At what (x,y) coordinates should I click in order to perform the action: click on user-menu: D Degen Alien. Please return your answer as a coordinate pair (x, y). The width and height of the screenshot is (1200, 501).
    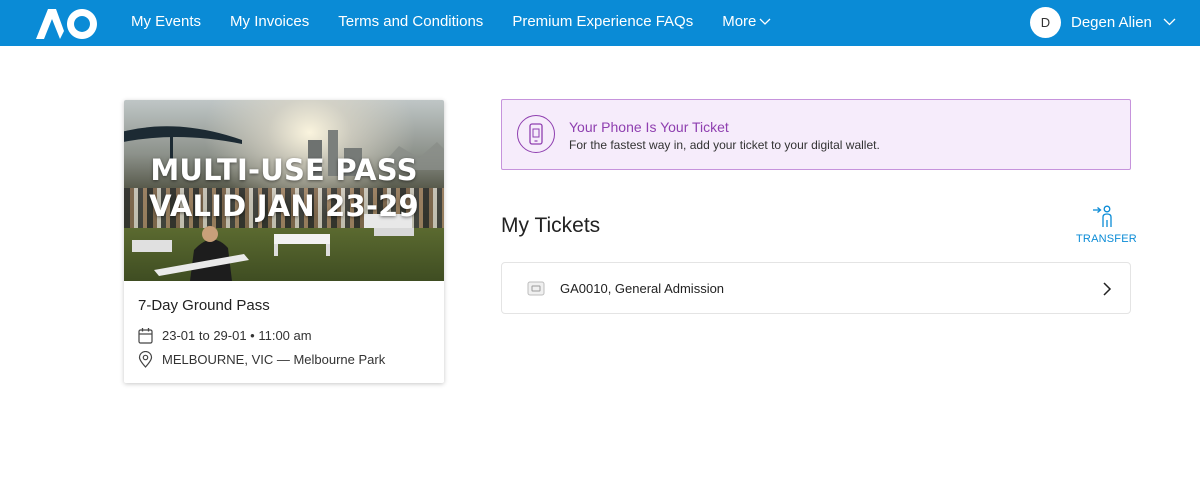
    Looking at the image, I should click on (1103, 22).